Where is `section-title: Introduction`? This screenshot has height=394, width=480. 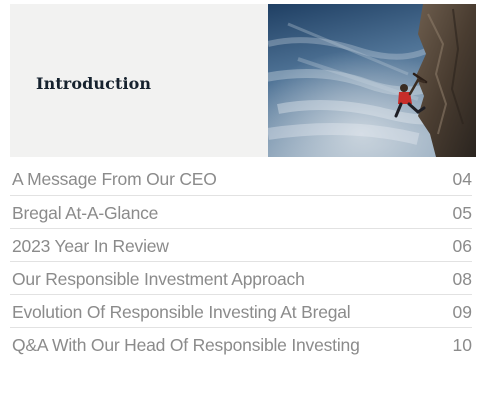 section-title: Introduction is located at coordinates (94, 83).